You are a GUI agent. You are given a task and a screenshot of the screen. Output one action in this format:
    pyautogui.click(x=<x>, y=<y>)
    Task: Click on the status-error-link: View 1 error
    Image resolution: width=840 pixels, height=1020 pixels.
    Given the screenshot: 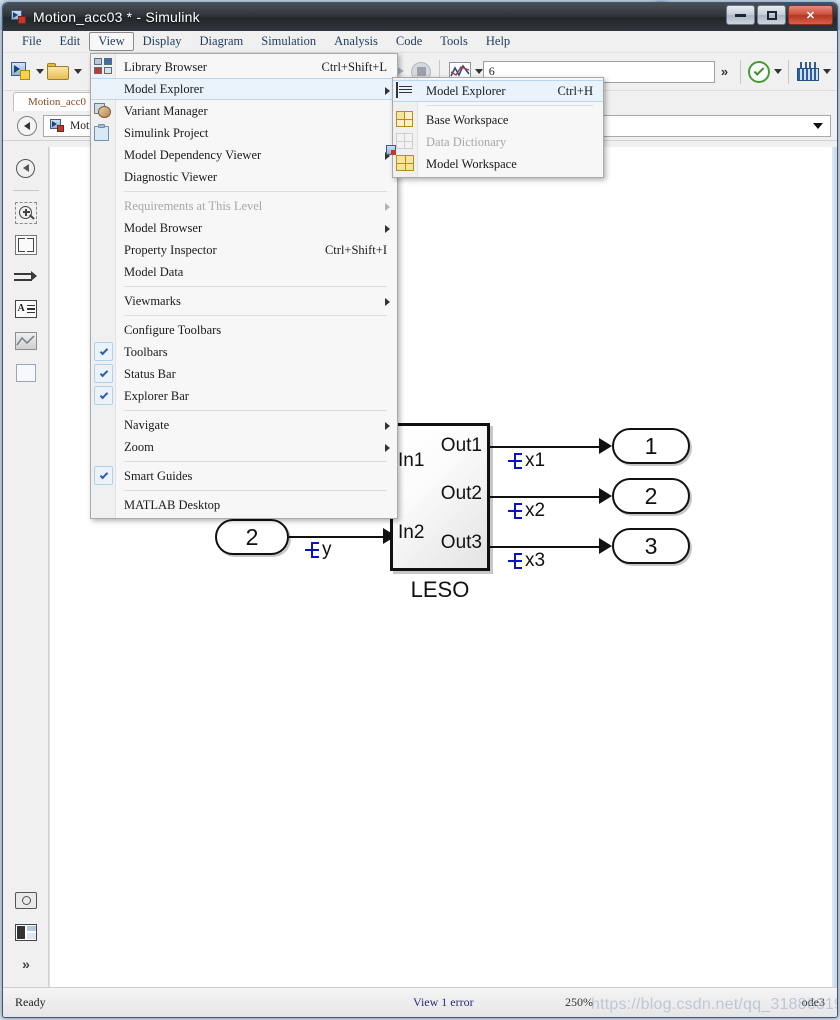 What is the action you would take?
    pyautogui.click(x=443, y=1002)
    